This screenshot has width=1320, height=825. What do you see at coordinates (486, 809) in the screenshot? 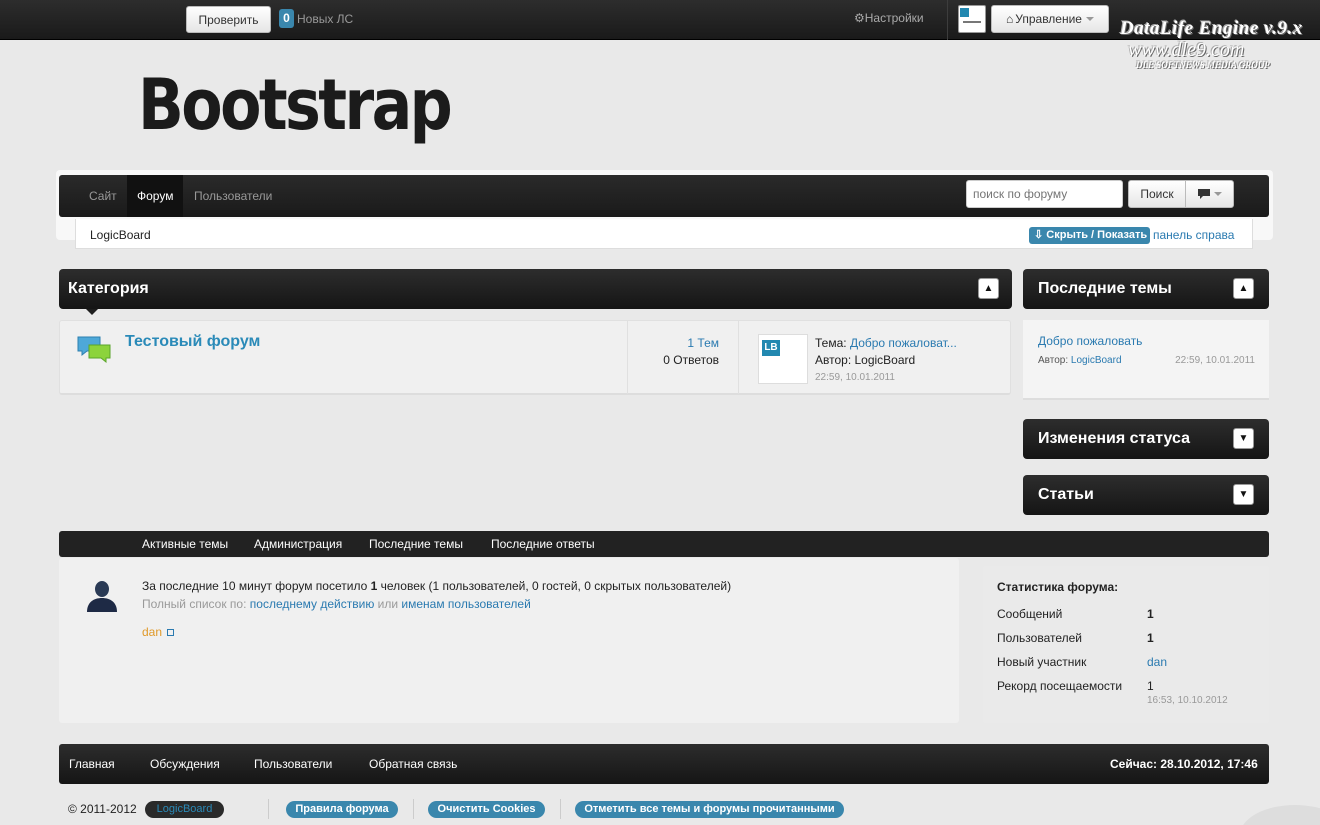
I see `clear-cookies-button: Очистить Cookies` at bounding box center [486, 809].